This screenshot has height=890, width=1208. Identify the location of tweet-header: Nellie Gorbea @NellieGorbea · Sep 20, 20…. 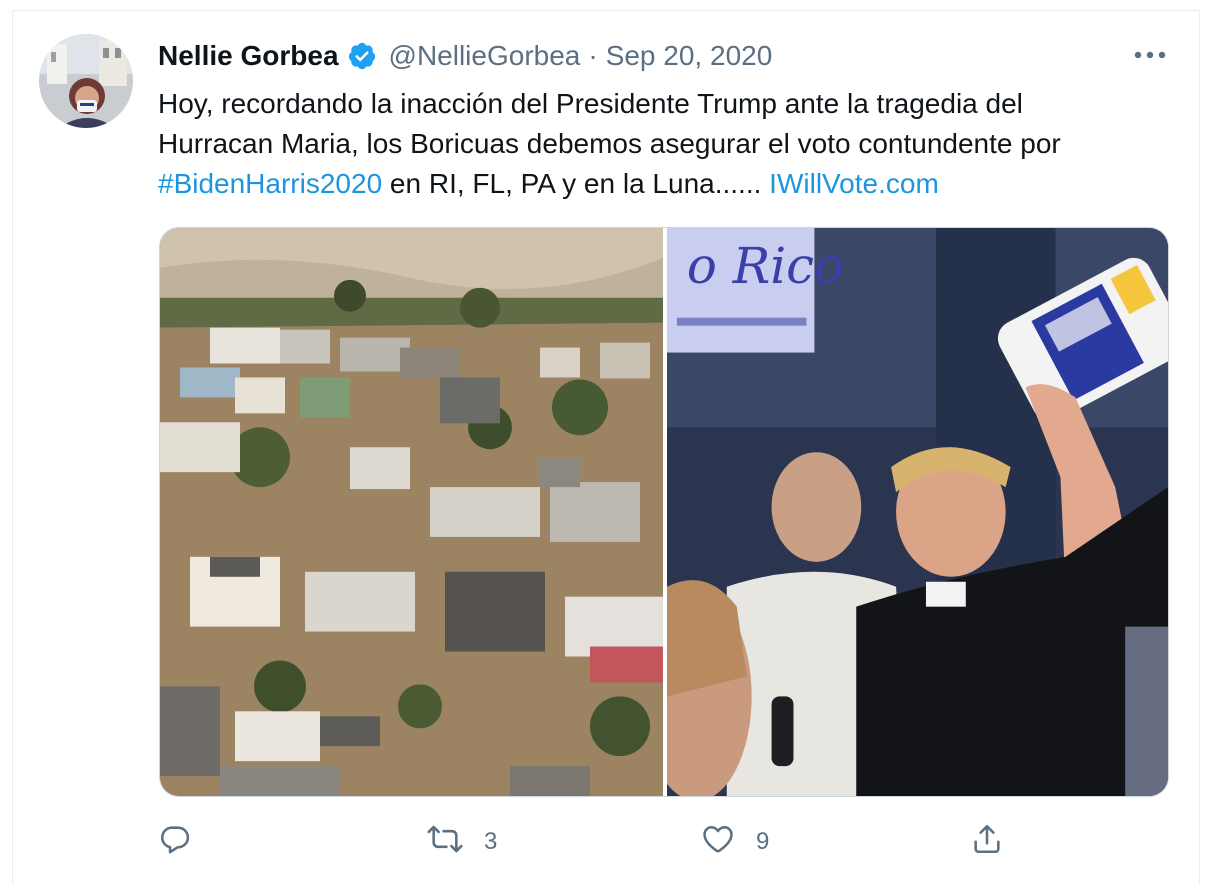
(465, 56).